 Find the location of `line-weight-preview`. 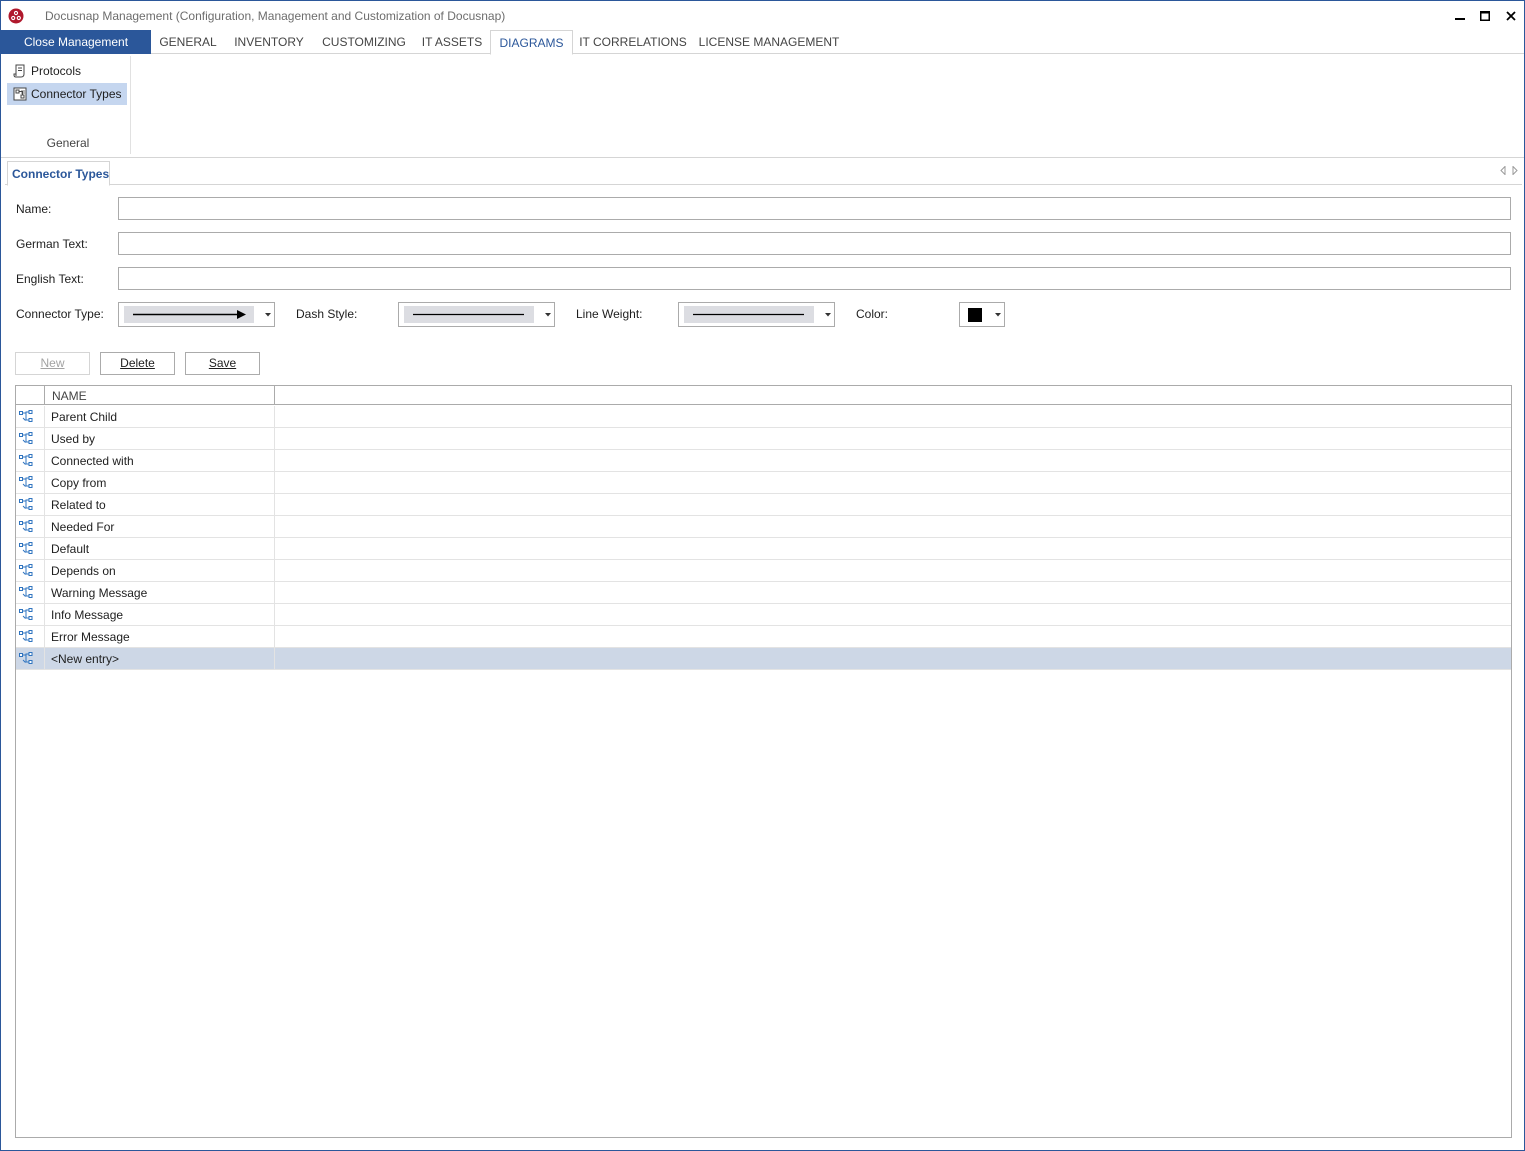

line-weight-preview is located at coordinates (749, 314).